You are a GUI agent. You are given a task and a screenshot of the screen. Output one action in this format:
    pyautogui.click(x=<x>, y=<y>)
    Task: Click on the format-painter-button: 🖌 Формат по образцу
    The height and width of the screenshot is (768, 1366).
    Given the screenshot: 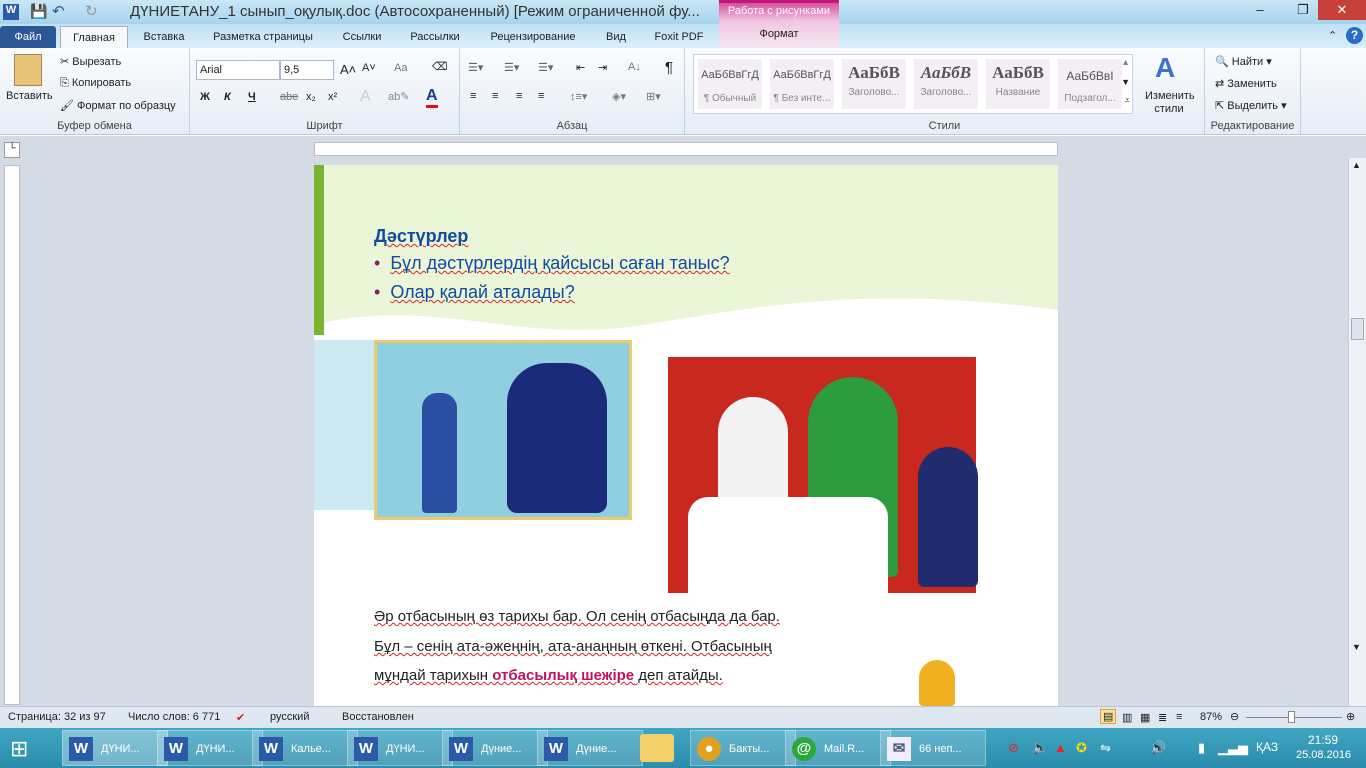 What is the action you would take?
    pyautogui.click(x=118, y=105)
    